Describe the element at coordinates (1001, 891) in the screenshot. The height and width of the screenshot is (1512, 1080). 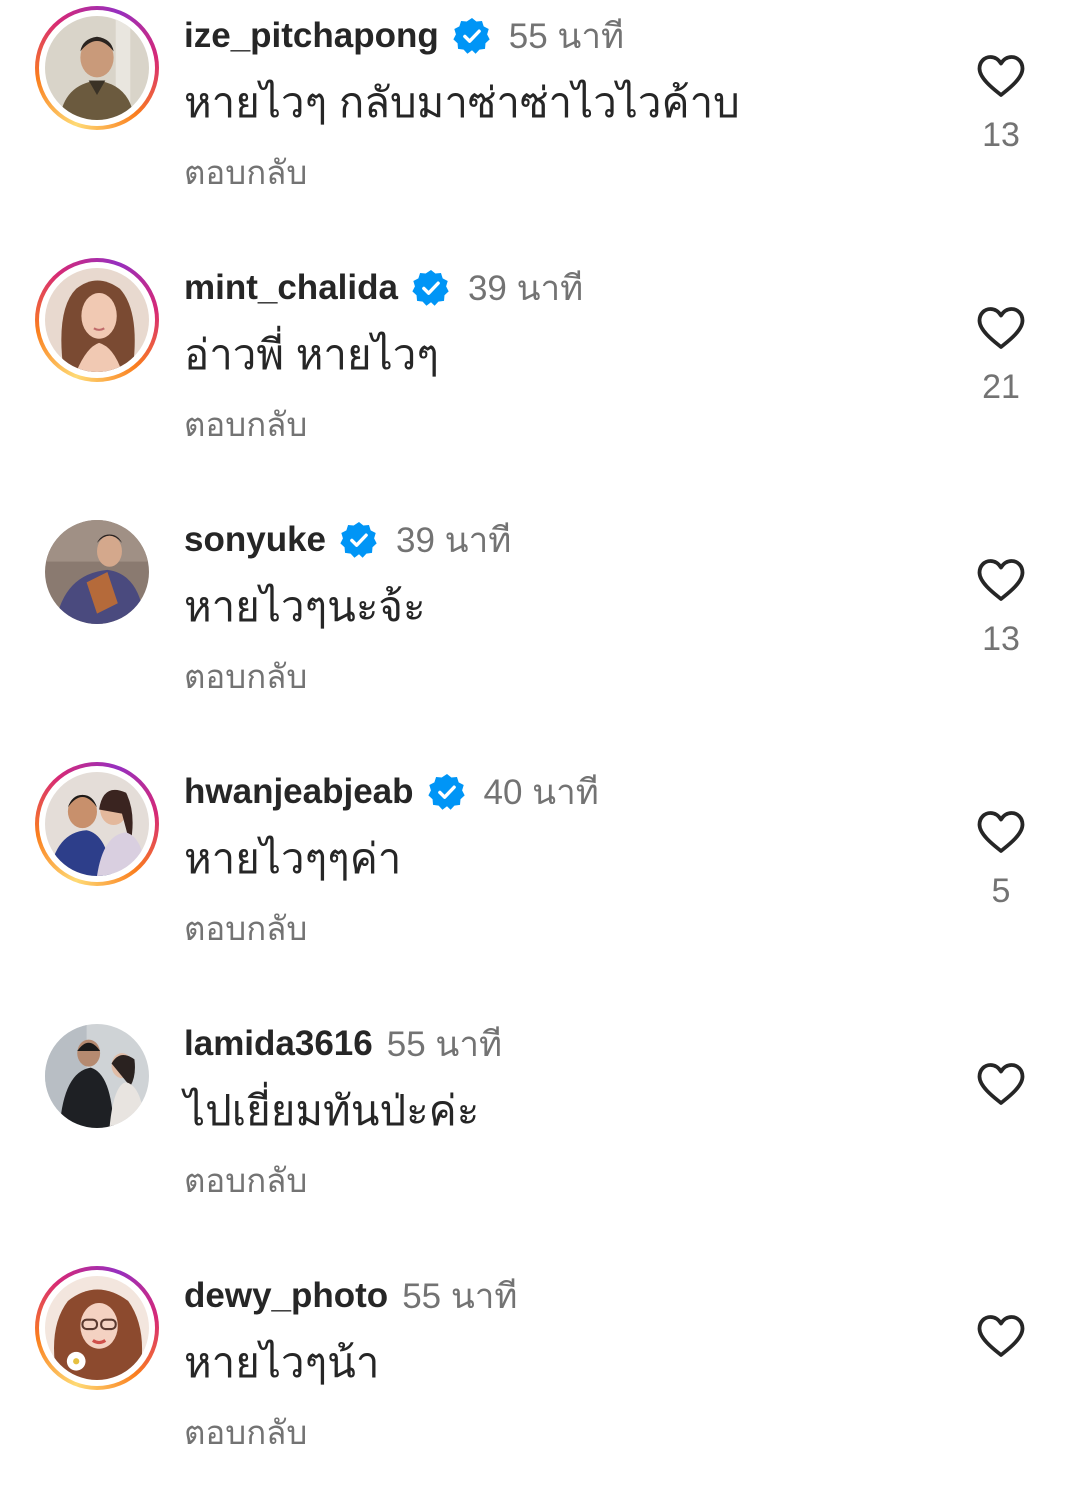
I see `like-count: 5` at that location.